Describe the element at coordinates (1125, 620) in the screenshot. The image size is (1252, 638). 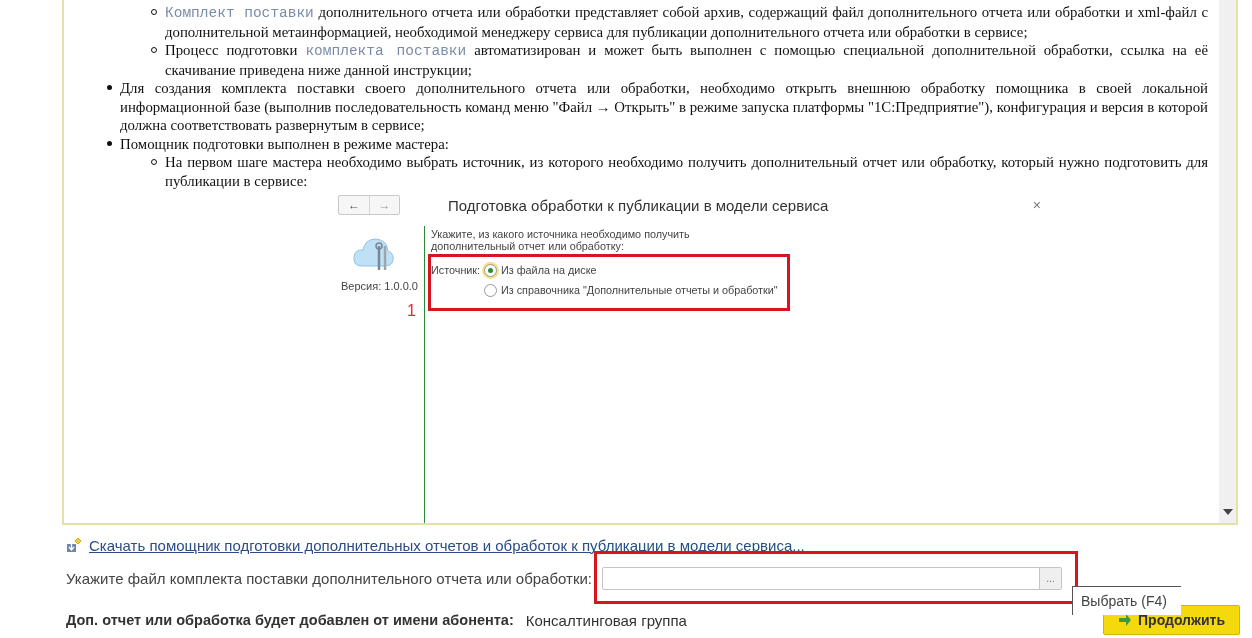
I see `arrow-icon` at that location.